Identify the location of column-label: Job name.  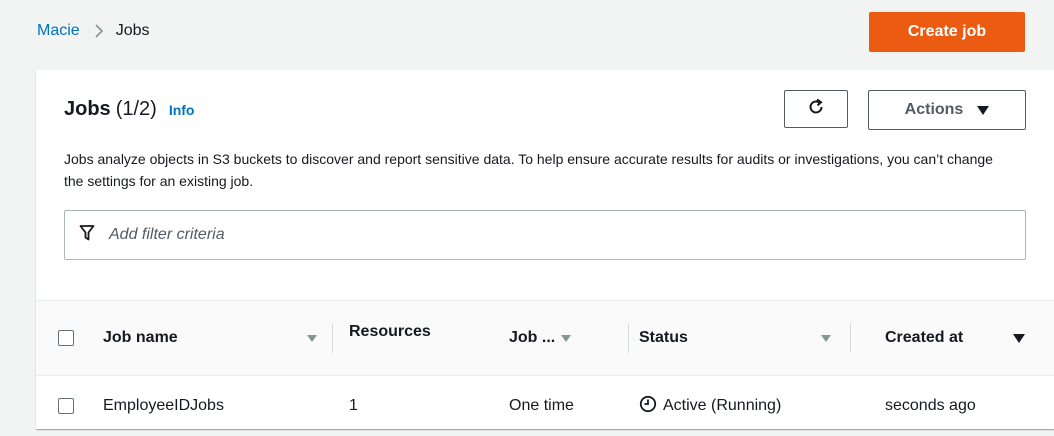
(140, 337).